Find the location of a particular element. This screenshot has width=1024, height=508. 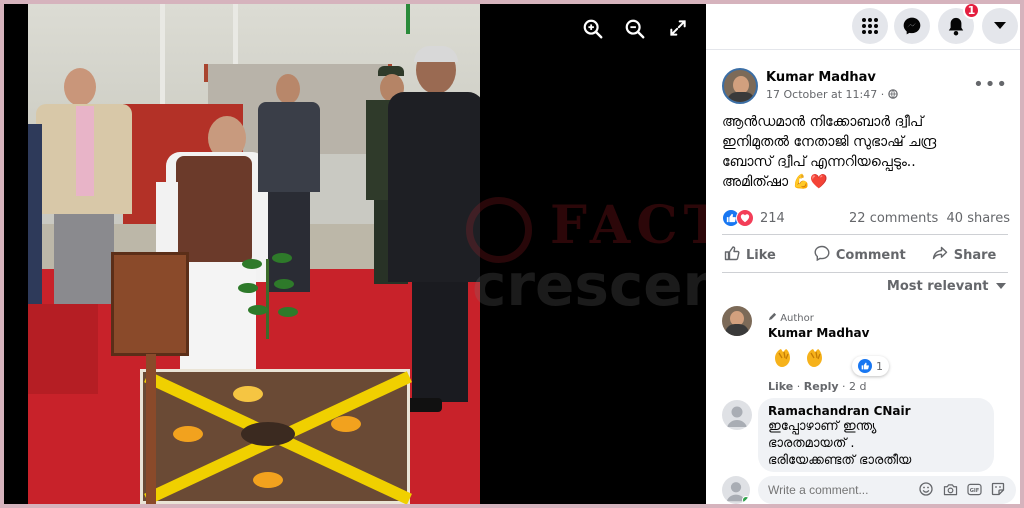

comment-label: Comment is located at coordinates (870, 255).